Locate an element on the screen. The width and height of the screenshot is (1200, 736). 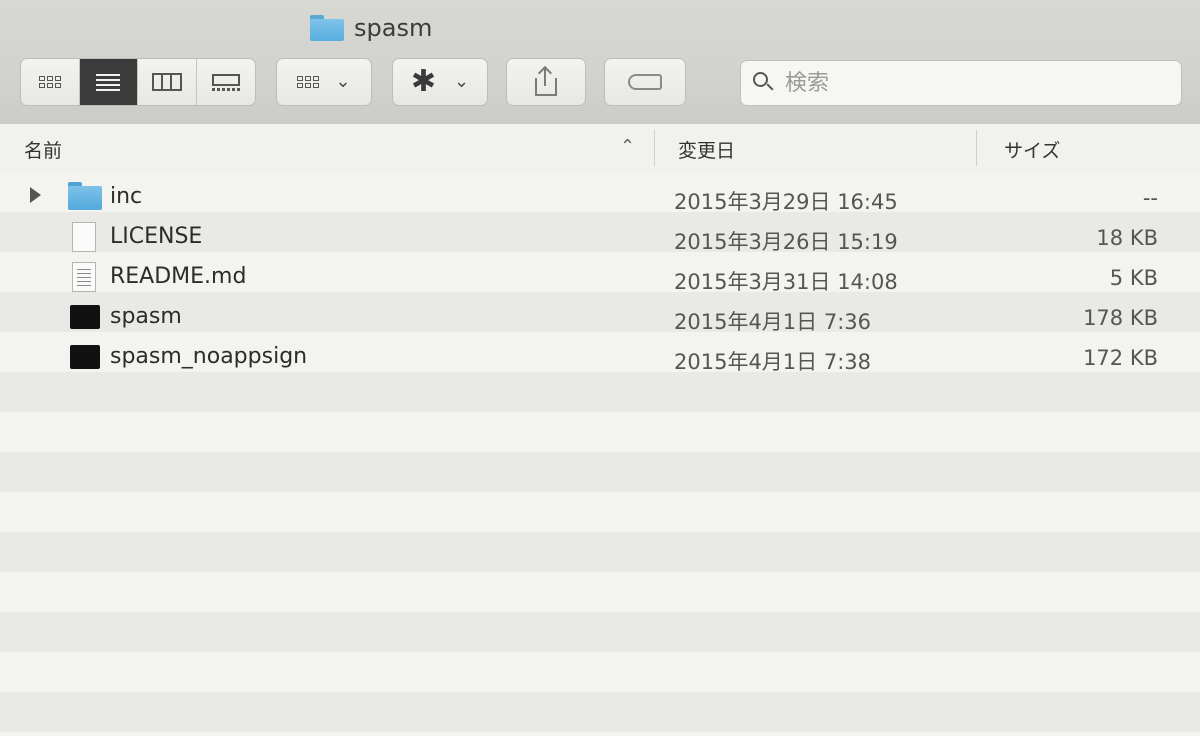
file-name: spasm_noappsign is located at coordinates (209, 356).